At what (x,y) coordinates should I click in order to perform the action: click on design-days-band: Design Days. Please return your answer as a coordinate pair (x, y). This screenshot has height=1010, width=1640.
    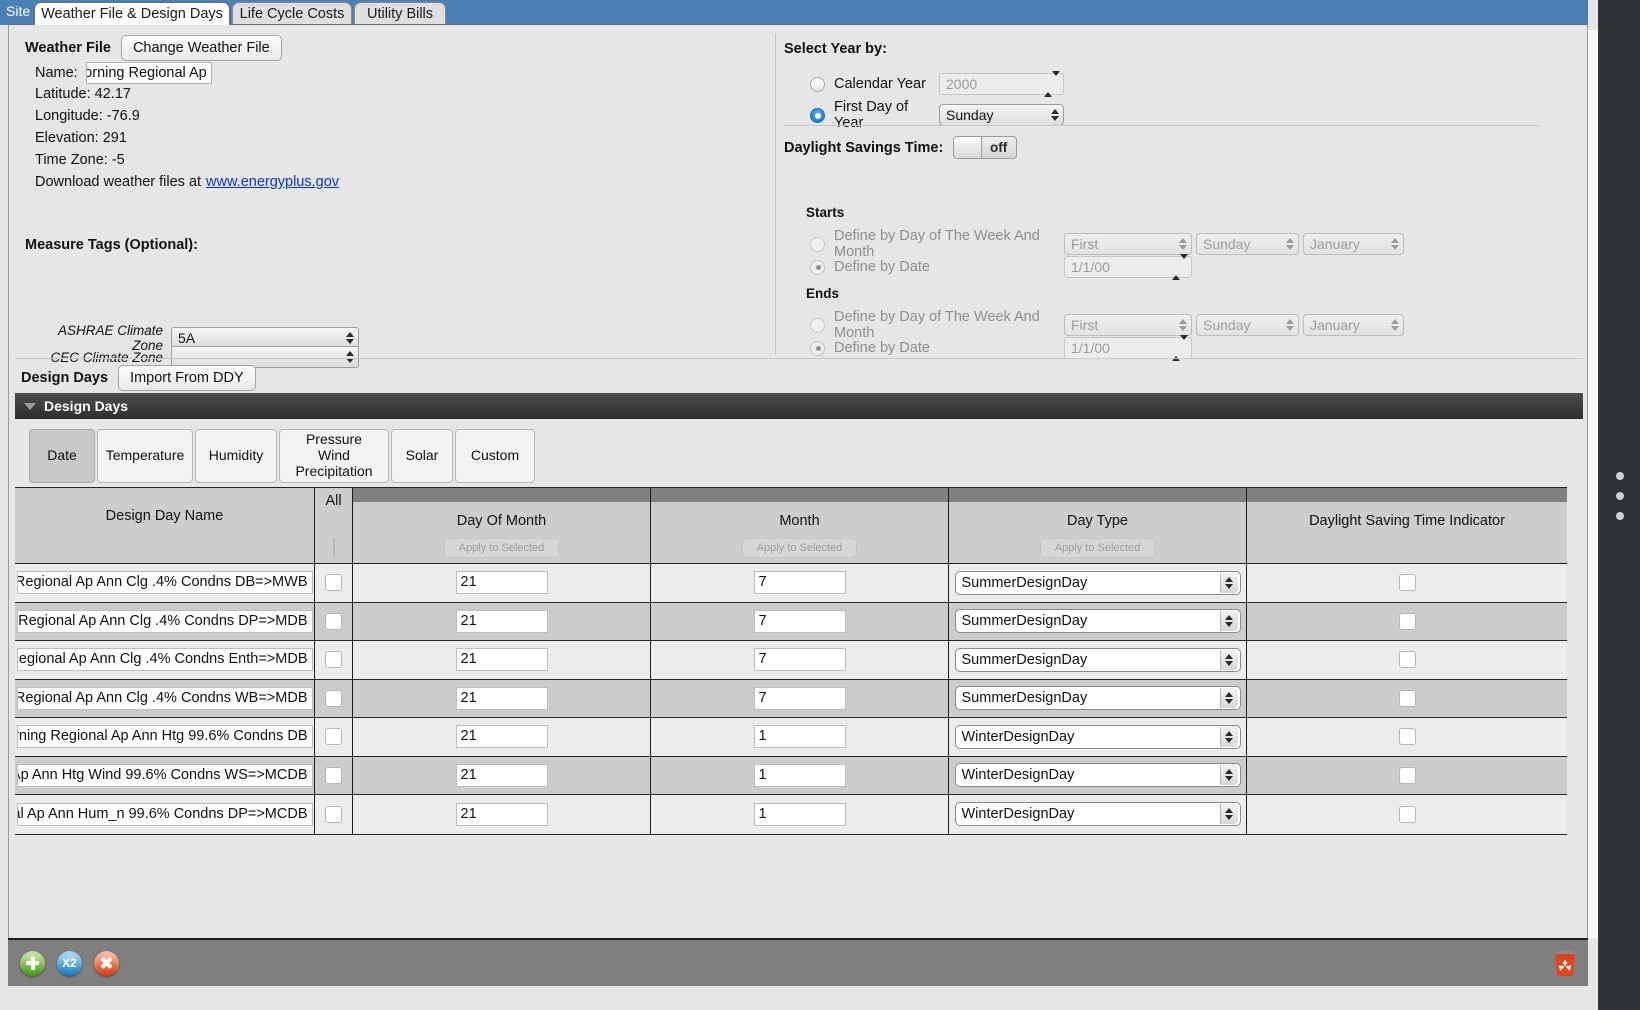
    Looking at the image, I should click on (799, 406).